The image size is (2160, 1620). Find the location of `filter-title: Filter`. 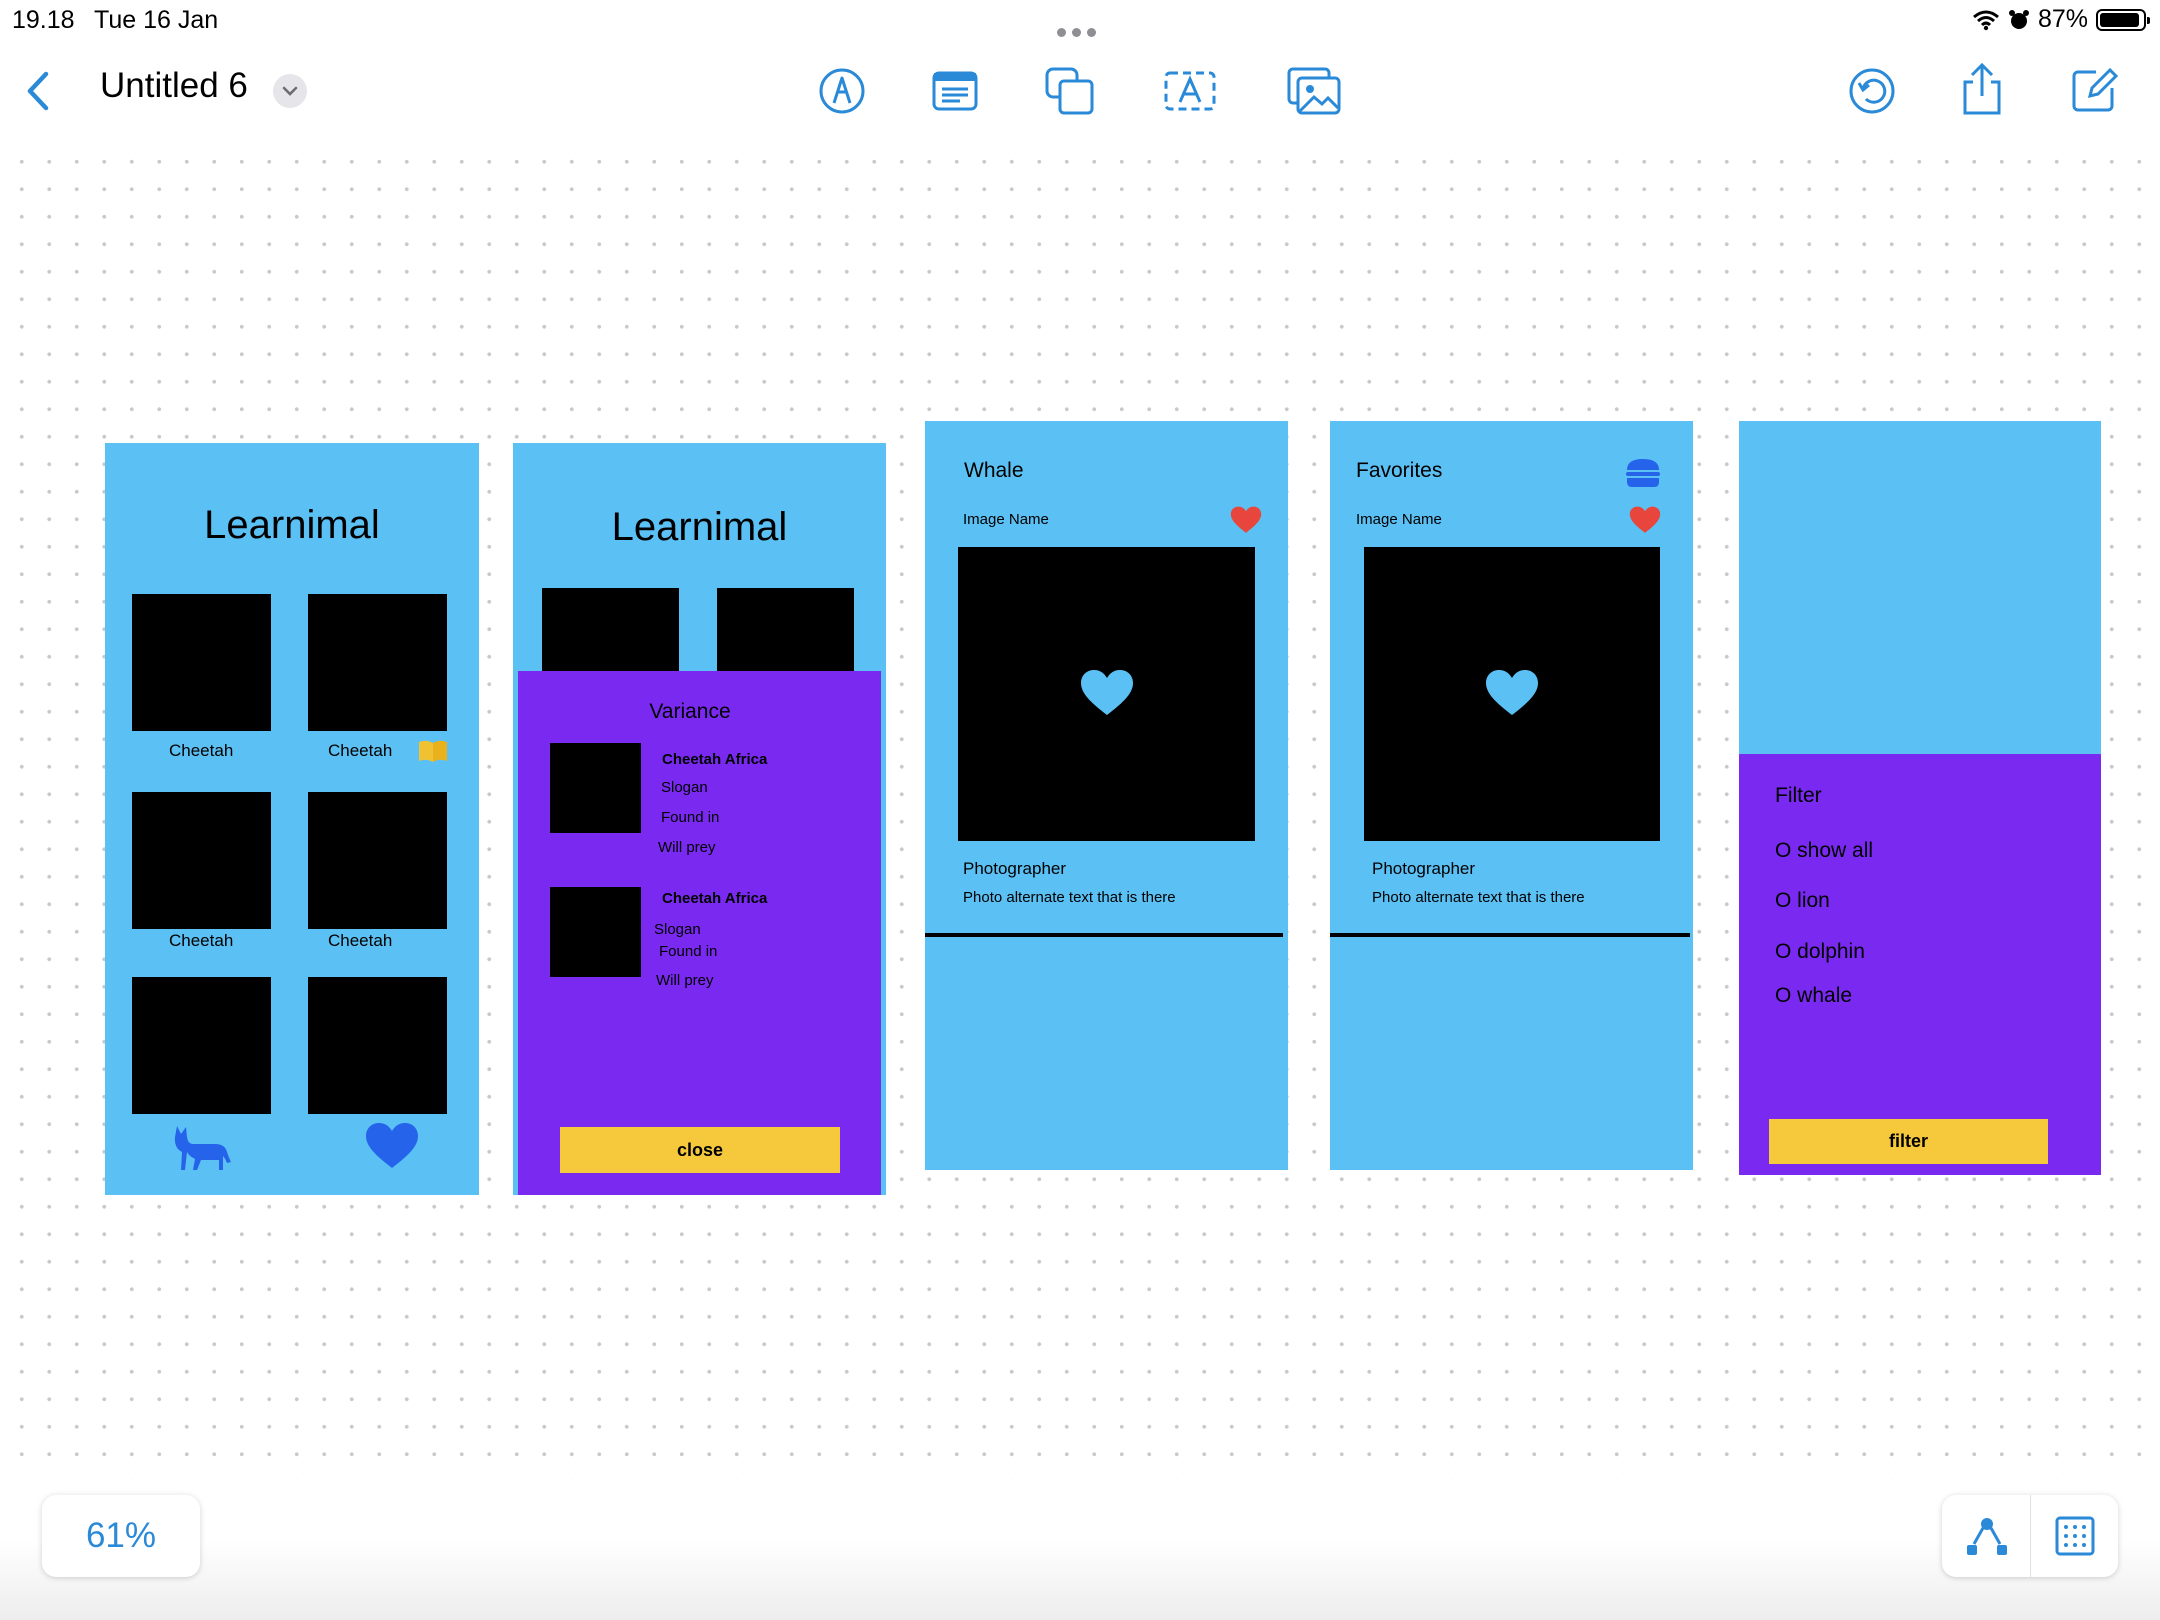

filter-title: Filter is located at coordinates (1798, 795).